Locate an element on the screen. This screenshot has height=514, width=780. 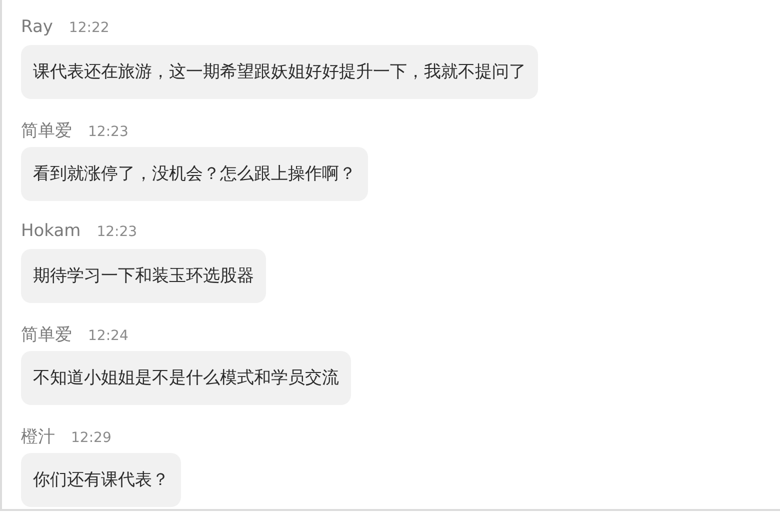
message-bubble: 你们还有课代表？ is located at coordinates (101, 480).